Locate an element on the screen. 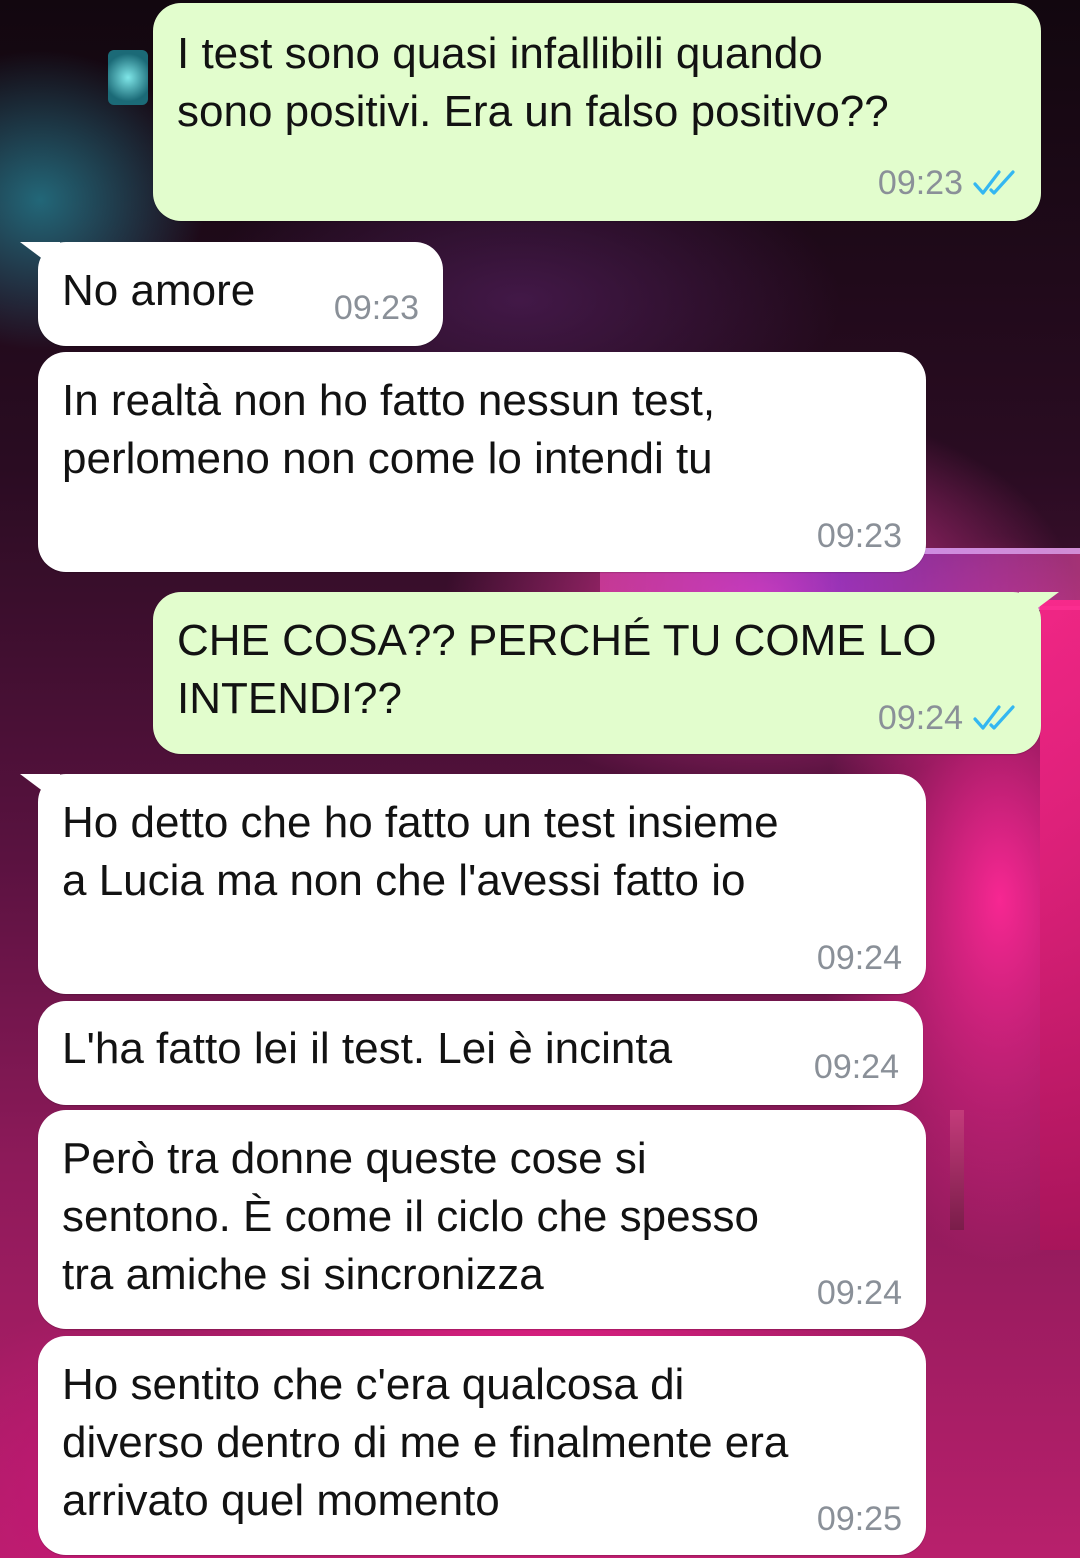  message-bubble-incoming: No amore 09:23 is located at coordinates (231, 294).